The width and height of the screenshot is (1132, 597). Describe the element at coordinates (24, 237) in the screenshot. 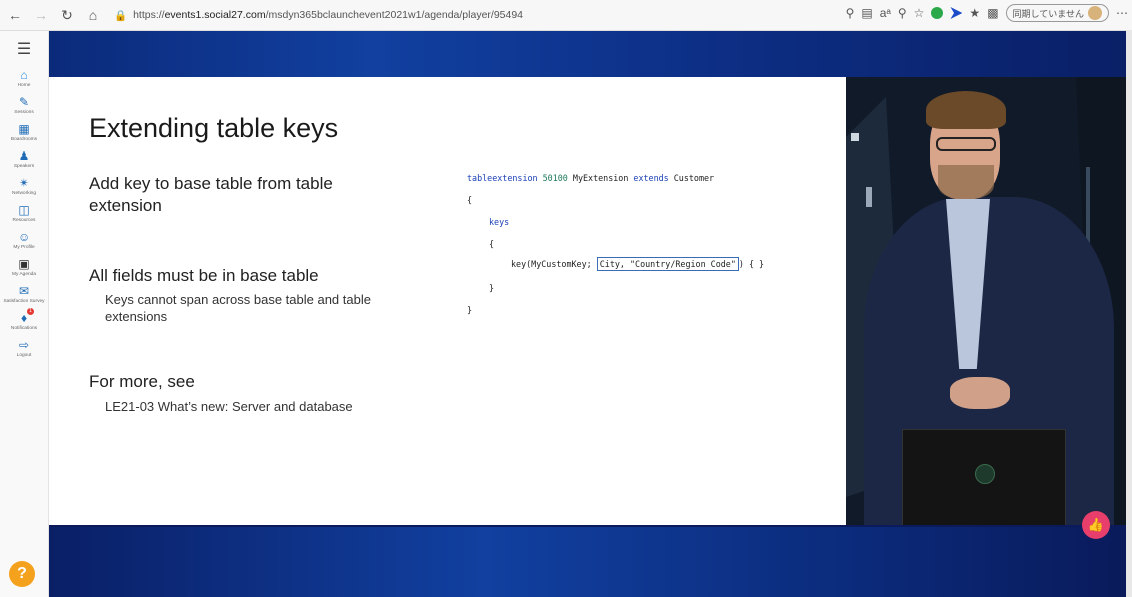

I see `profile-icon: ☺` at that location.